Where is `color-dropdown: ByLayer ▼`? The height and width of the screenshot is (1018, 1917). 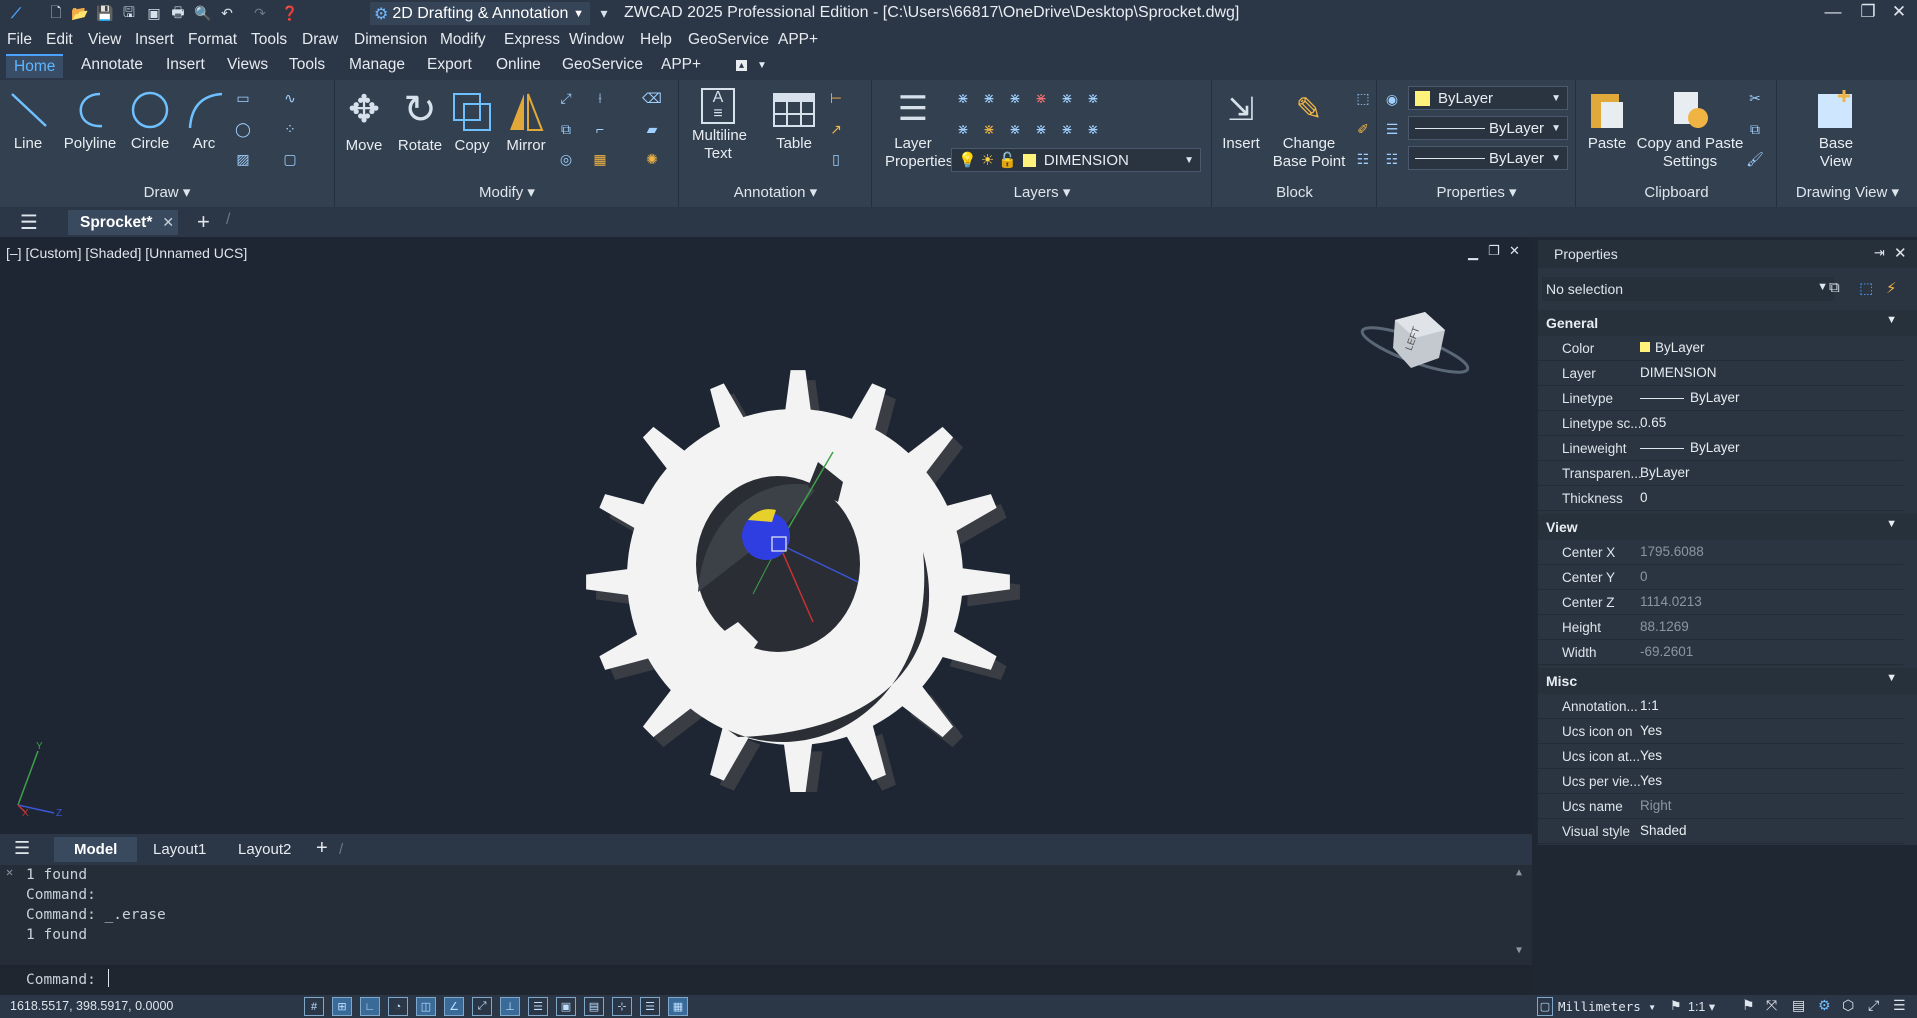 color-dropdown: ByLayer ▼ is located at coordinates (1488, 98).